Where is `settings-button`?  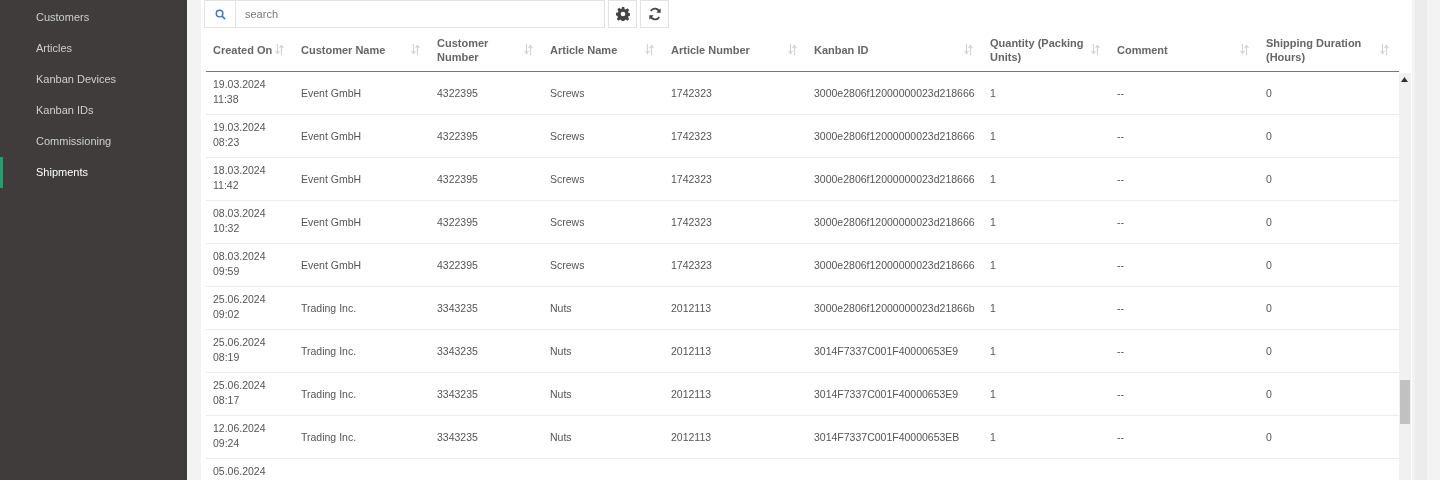 settings-button is located at coordinates (622, 14).